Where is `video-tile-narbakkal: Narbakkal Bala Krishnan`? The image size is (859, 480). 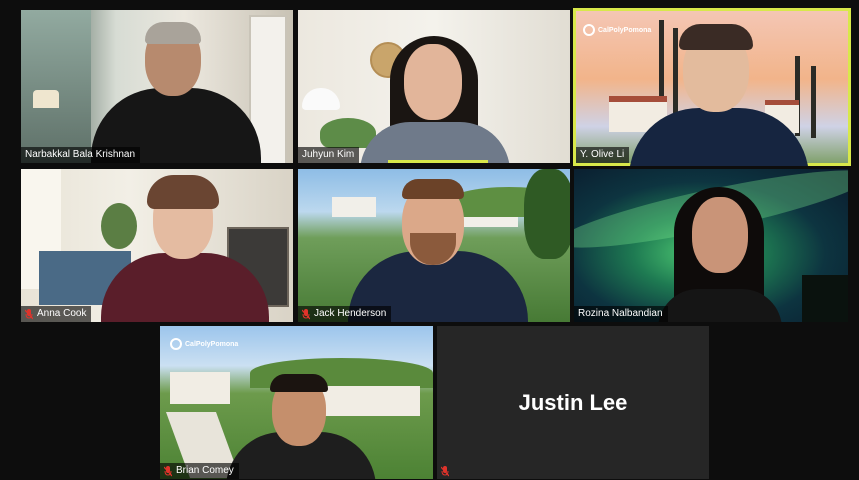 video-tile-narbakkal: Narbakkal Bala Krishnan is located at coordinates (157, 86).